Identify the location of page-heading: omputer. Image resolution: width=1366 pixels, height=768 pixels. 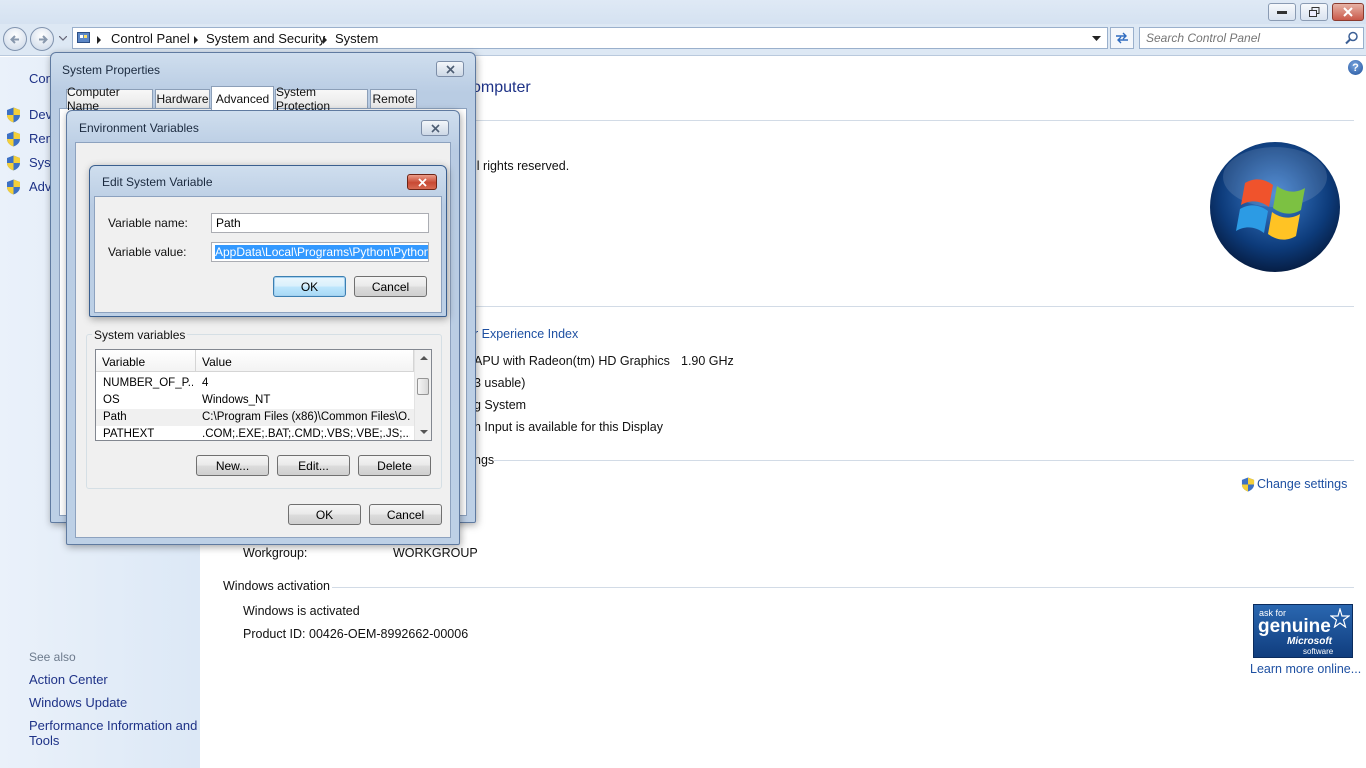
(501, 87).